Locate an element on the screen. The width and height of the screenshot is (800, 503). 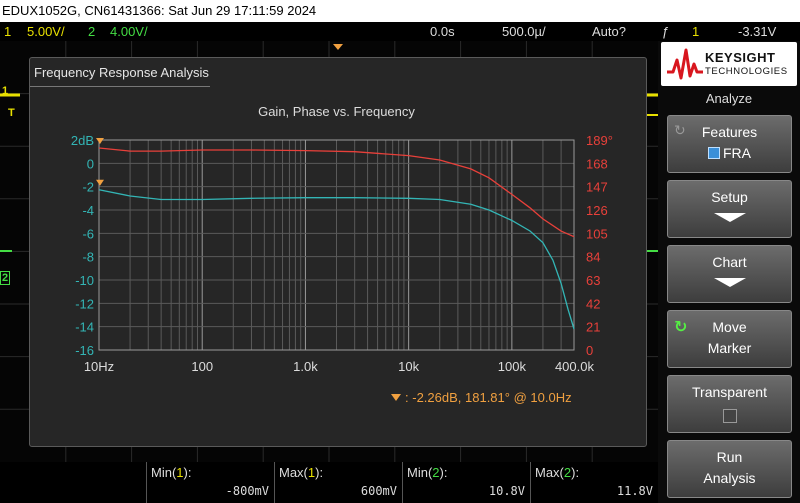
features-button: ↻ Features FRA is located at coordinates (729, 144).